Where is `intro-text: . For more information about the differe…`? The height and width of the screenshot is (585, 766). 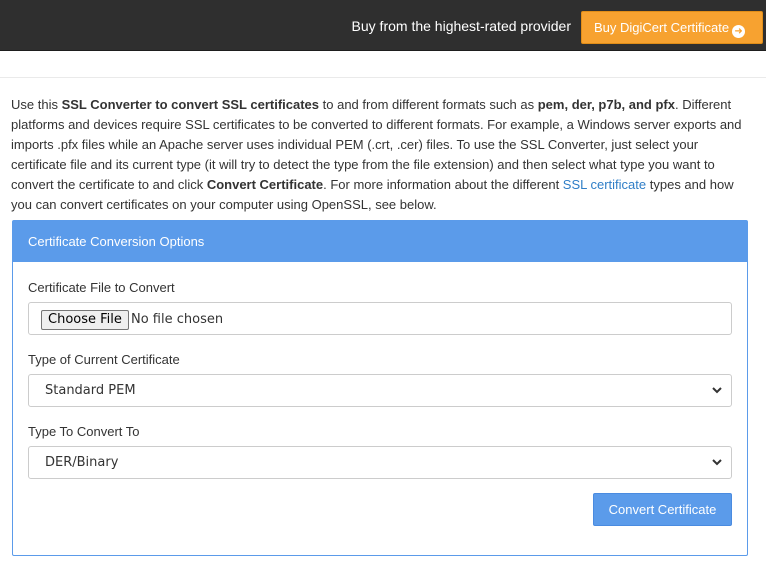 intro-text: . For more information about the differe… is located at coordinates (443, 184).